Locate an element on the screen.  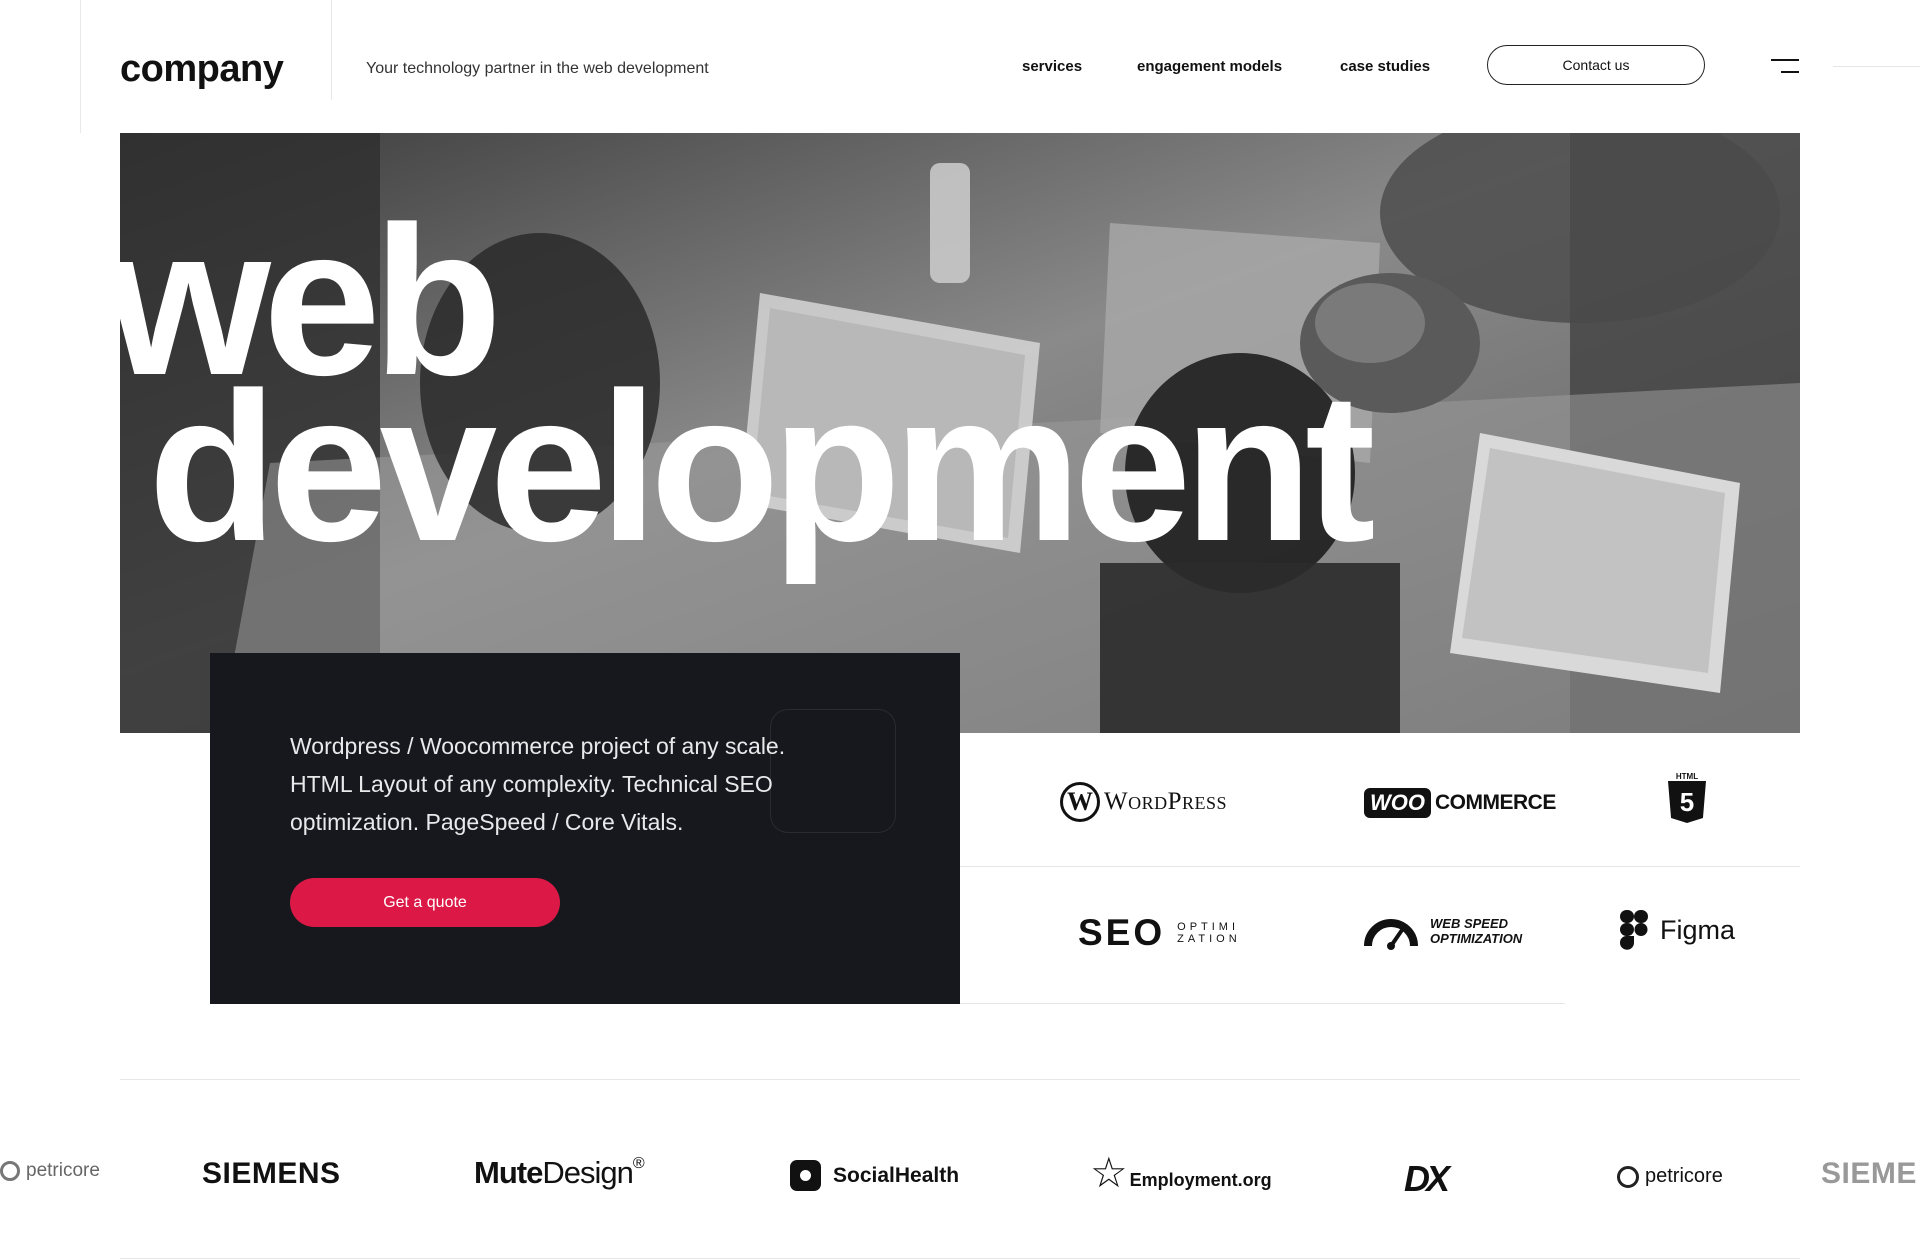
client-name: Employment.org is located at coordinates (1200, 1179).